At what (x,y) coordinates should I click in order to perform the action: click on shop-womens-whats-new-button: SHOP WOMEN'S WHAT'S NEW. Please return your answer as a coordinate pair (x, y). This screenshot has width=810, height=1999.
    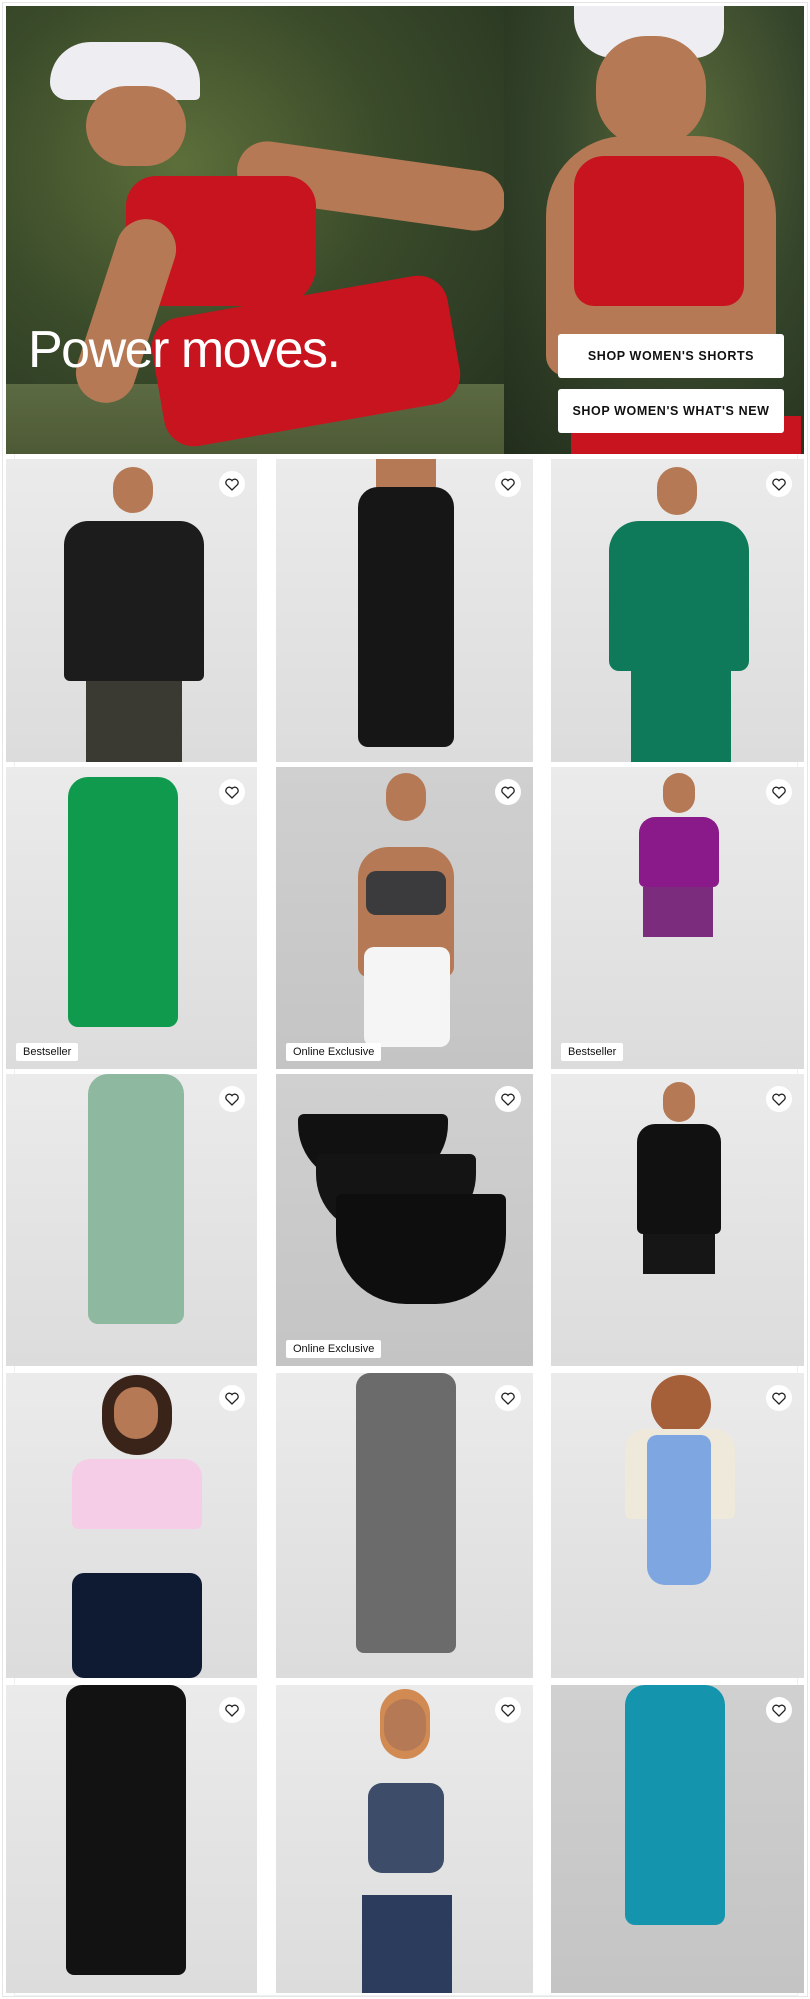
    Looking at the image, I should click on (671, 411).